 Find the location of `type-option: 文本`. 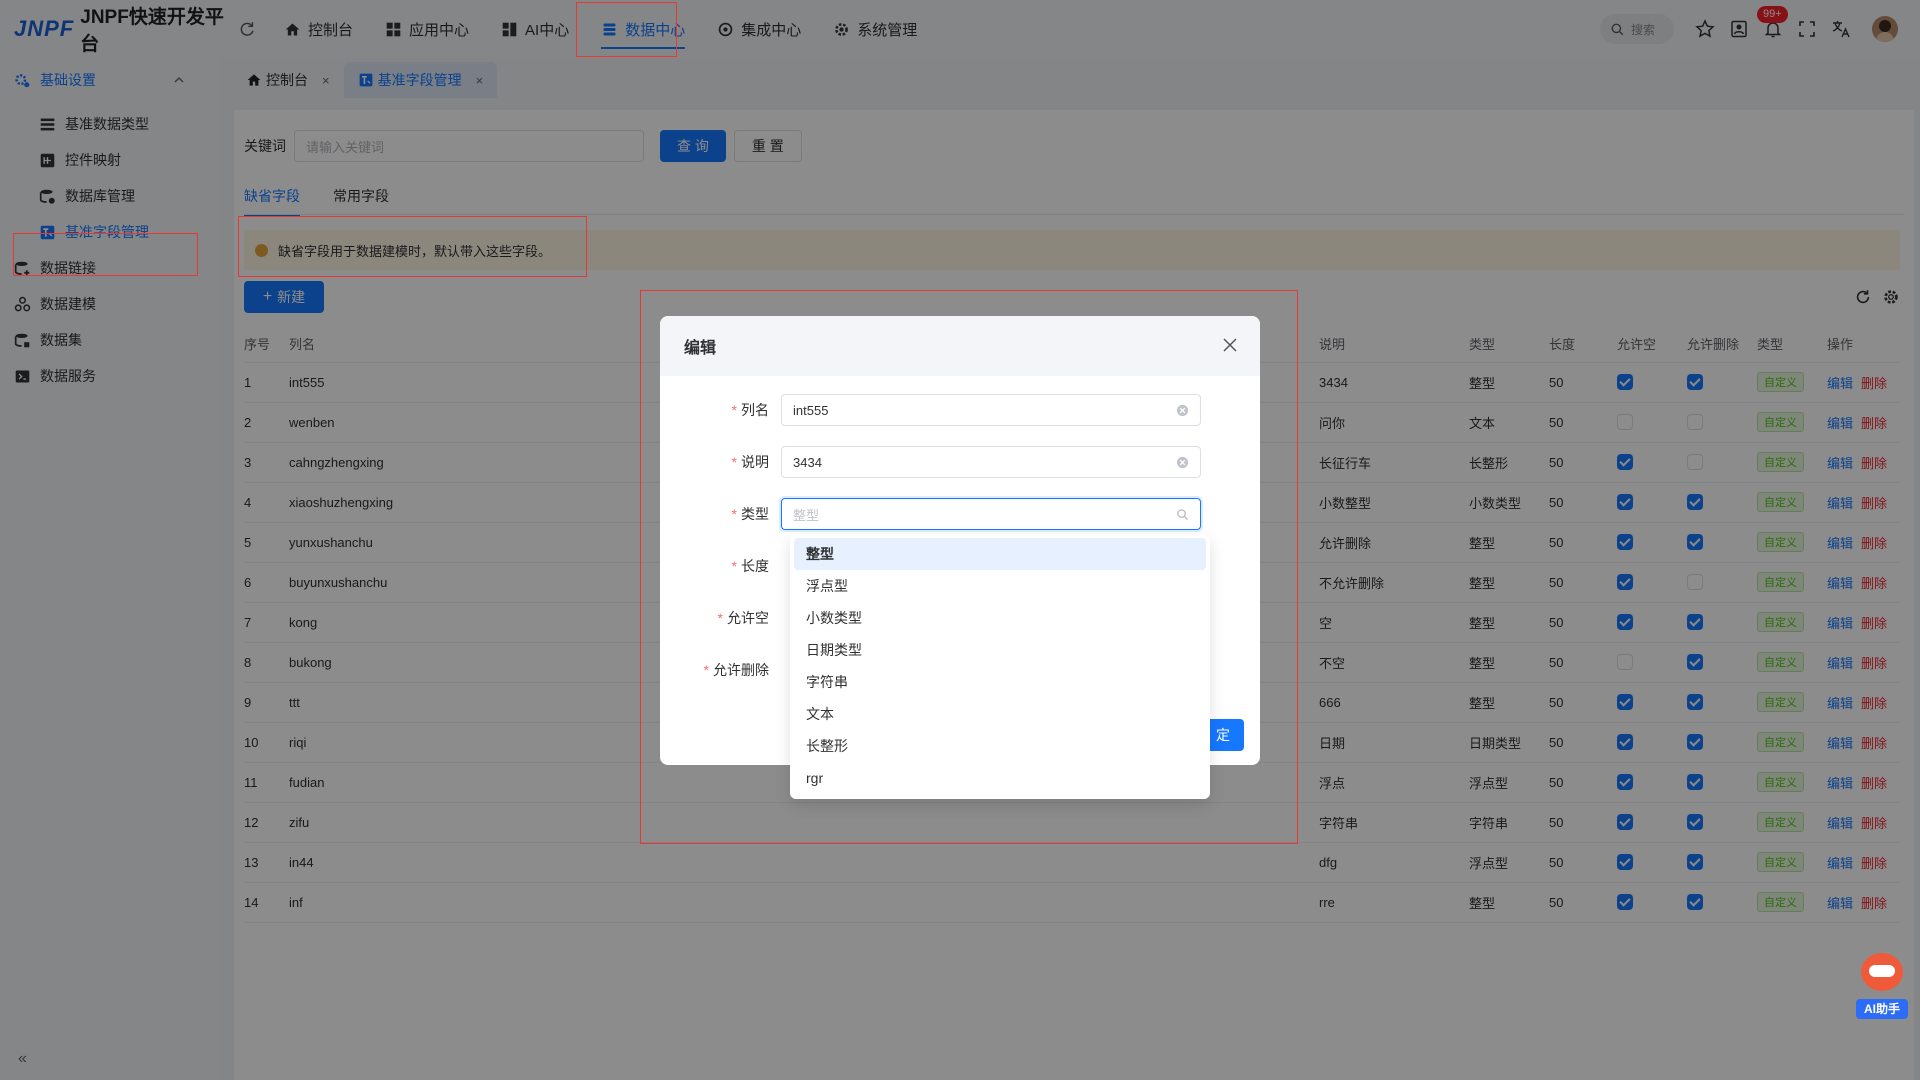

type-option: 文本 is located at coordinates (1000, 714).